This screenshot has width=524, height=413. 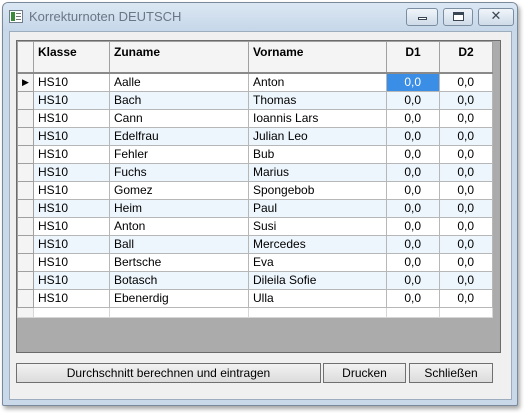 I want to click on table-row: HS10 Gomez Spongebob 0,0 0,0, so click(x=255, y=190).